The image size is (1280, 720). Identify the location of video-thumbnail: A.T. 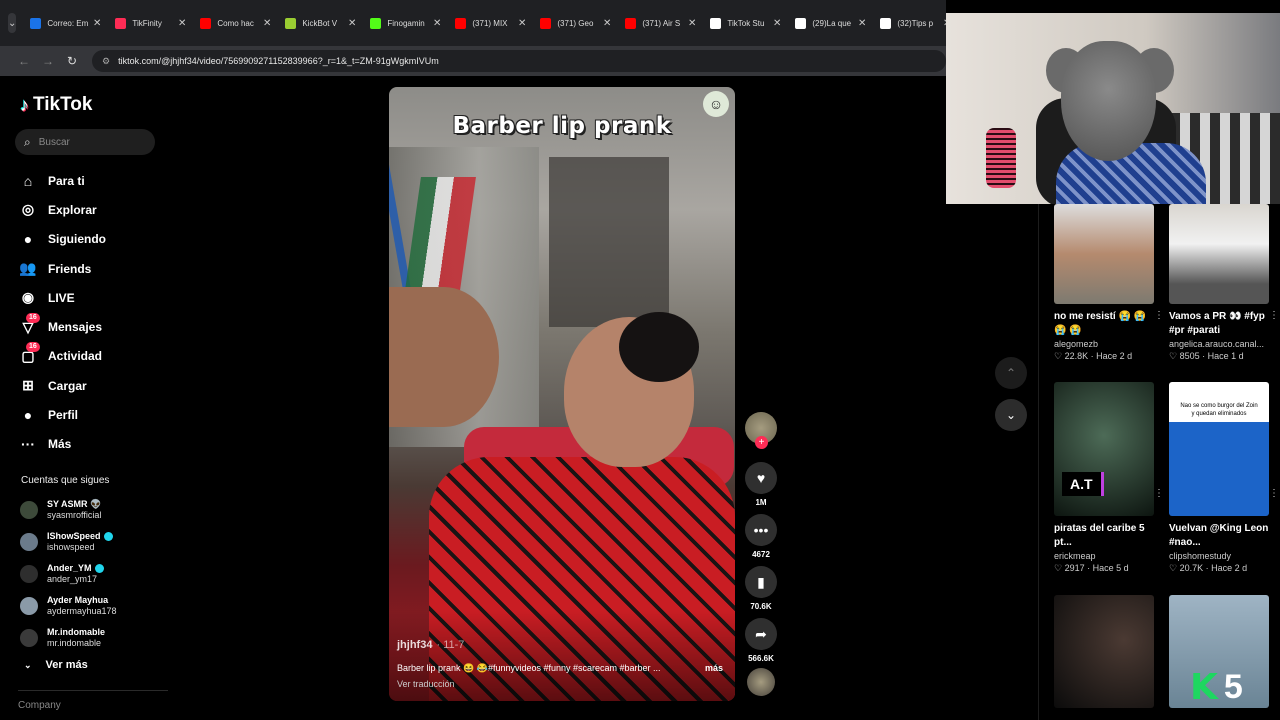
(1104, 449).